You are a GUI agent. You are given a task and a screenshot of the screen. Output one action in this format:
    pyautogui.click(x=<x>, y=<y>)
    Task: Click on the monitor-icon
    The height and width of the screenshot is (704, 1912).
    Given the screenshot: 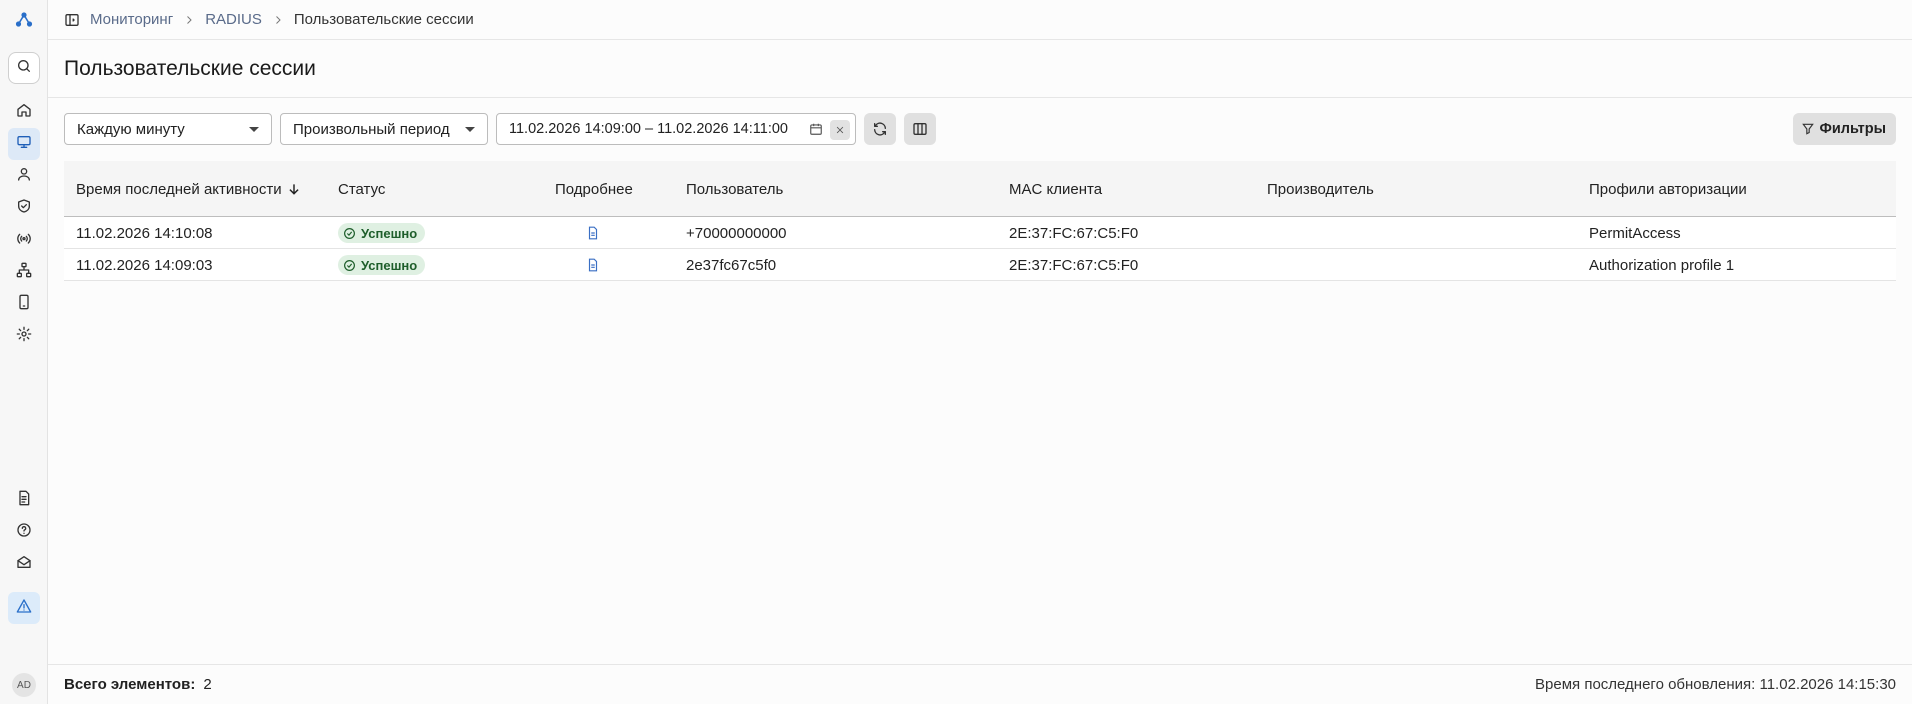 What is the action you would take?
    pyautogui.click(x=24, y=144)
    